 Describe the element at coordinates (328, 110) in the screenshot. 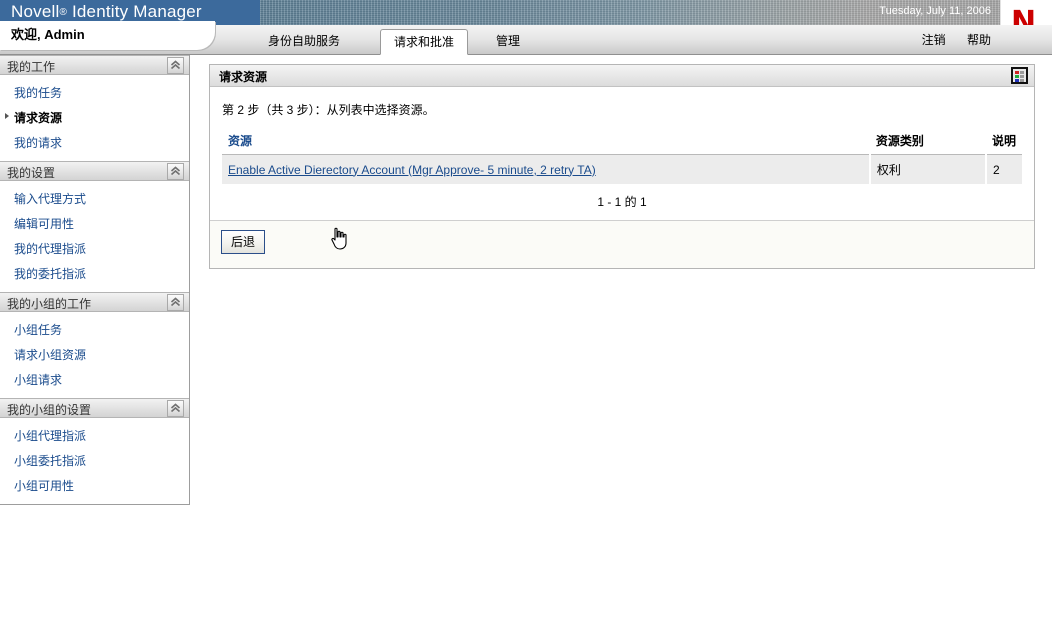

I see `step-instruction: 第 2 步（共 3 步）：从列表中选择资源。` at that location.